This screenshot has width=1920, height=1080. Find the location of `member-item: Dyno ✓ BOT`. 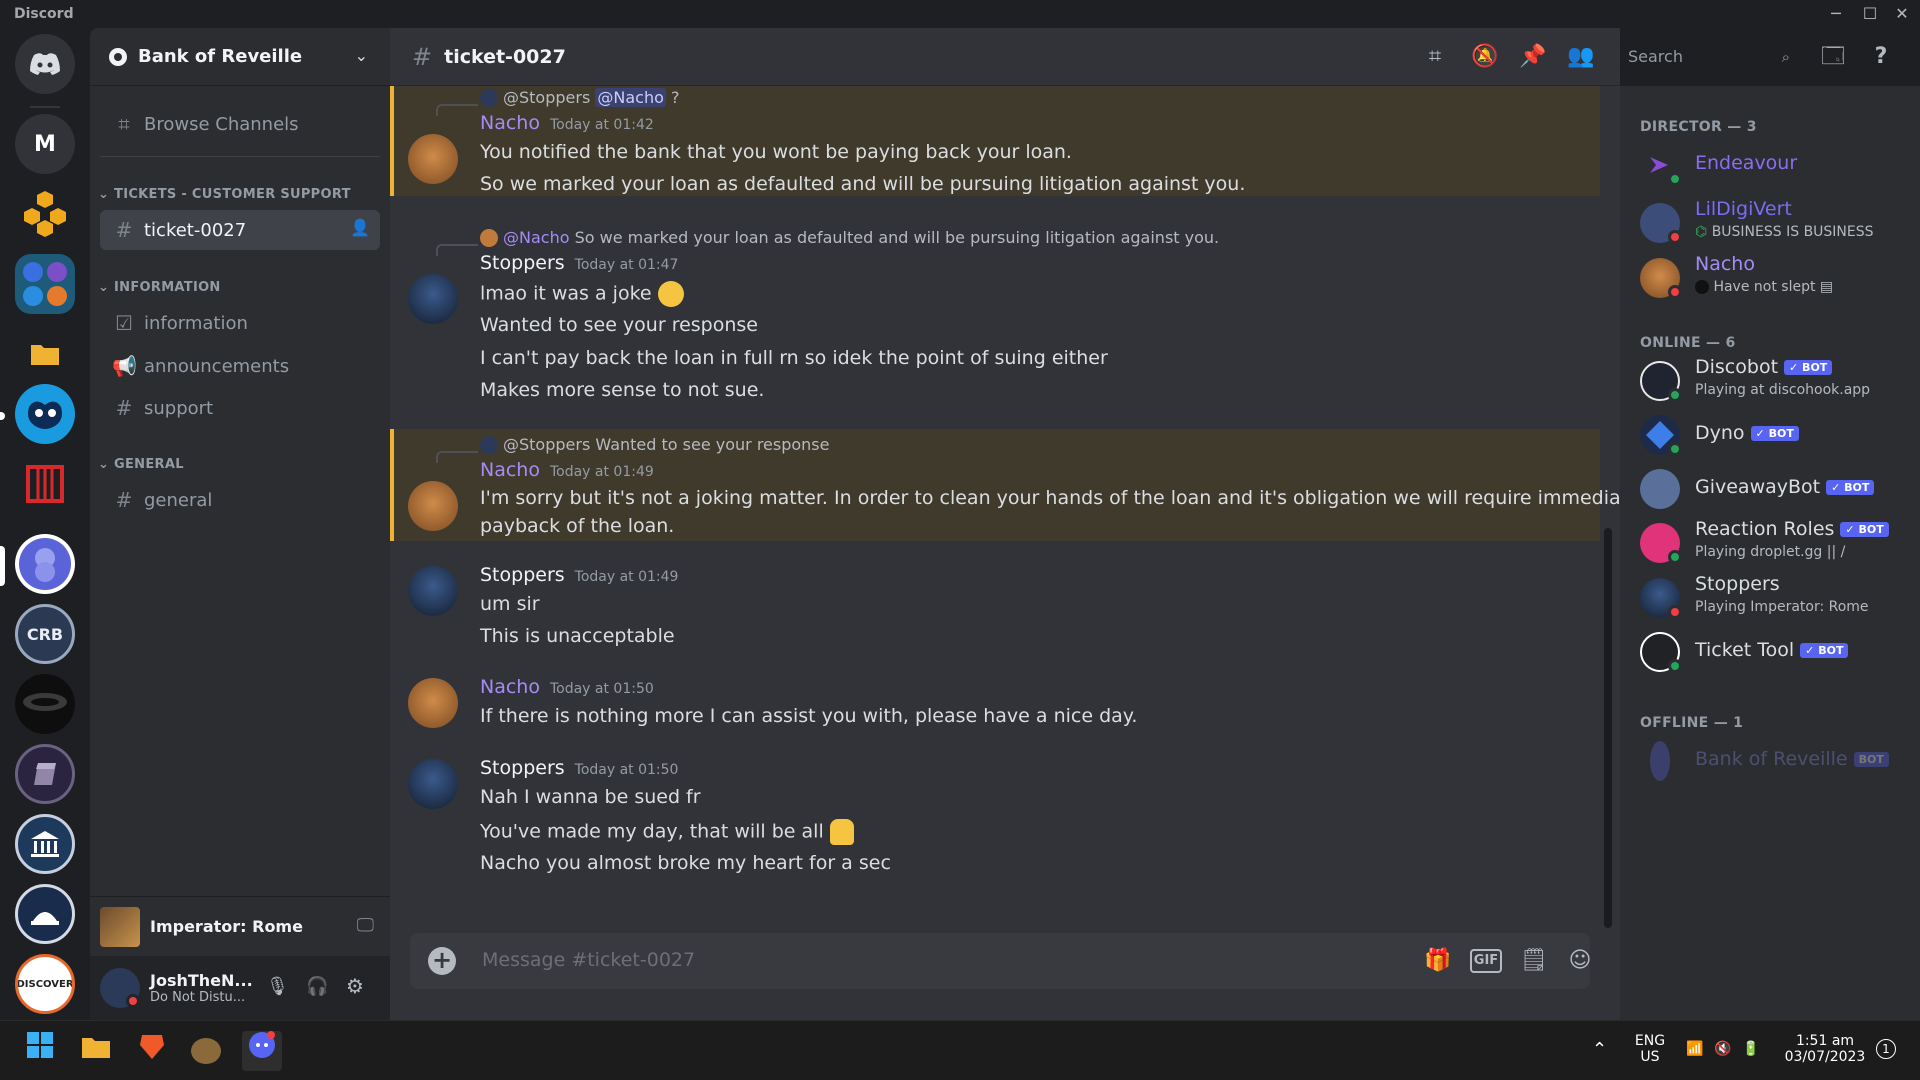

member-item: Dyno ✓ BOT is located at coordinates (1775, 435).